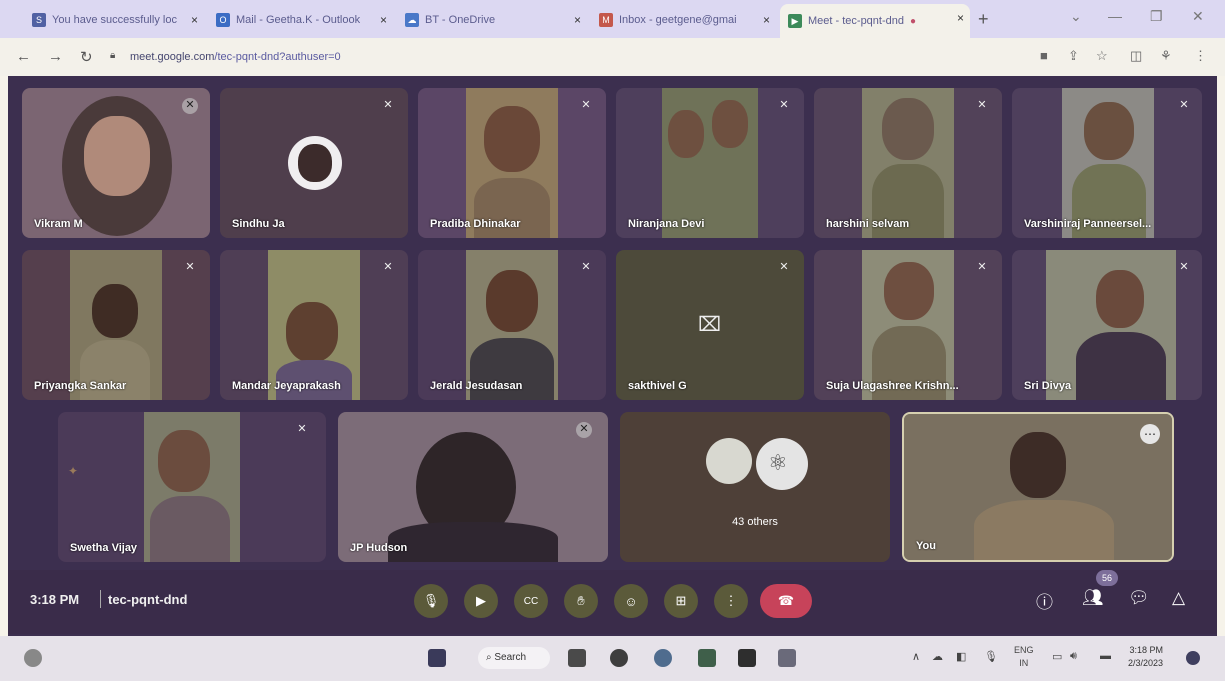 The image size is (1225, 681). I want to click on url-field: meet.google.com/tec-pqnt-dnd?authuser=0, so click(560, 57).